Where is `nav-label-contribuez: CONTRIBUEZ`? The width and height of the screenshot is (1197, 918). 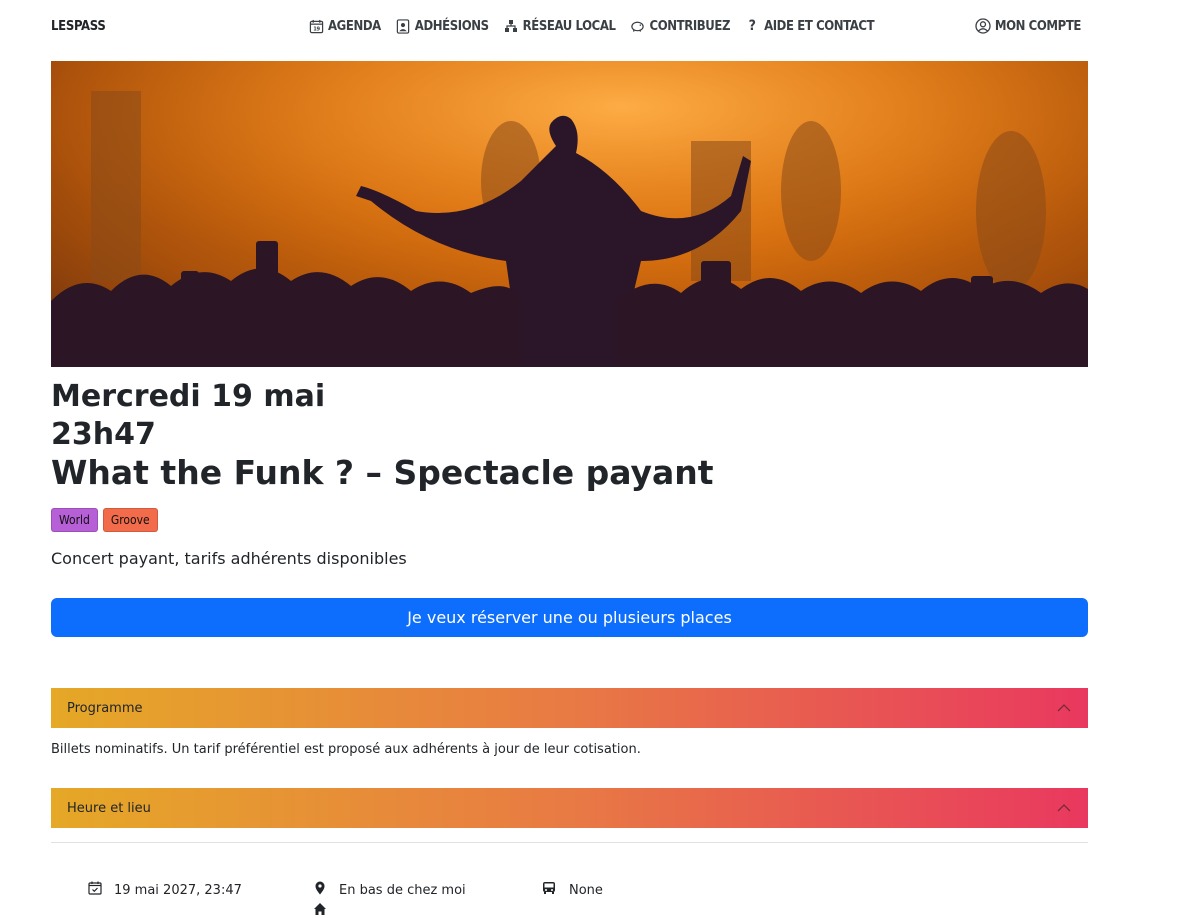 nav-label-contribuez: CONTRIBUEZ is located at coordinates (690, 26).